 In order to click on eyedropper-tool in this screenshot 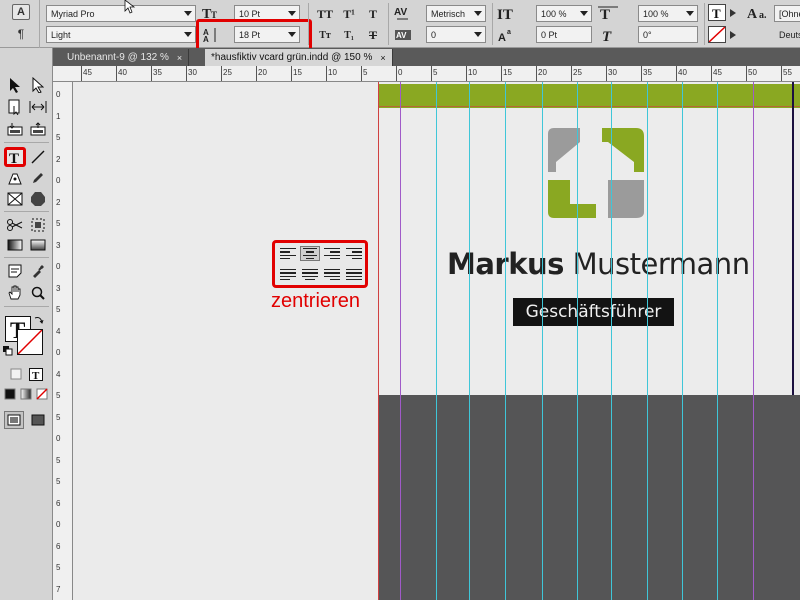, I will do `click(38, 271)`.